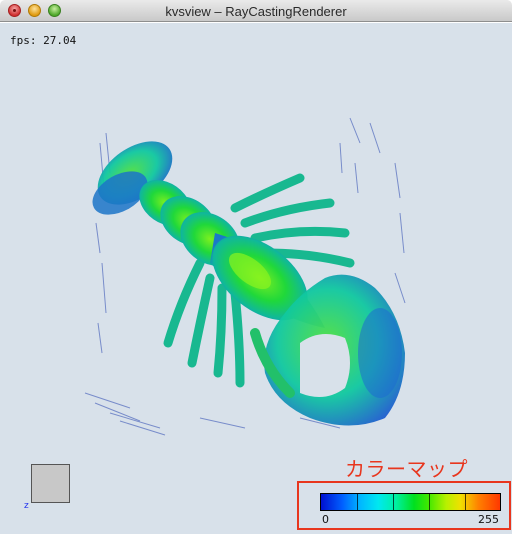  What do you see at coordinates (325, 519) in the screenshot?
I see `colormap-min-label: 0` at bounding box center [325, 519].